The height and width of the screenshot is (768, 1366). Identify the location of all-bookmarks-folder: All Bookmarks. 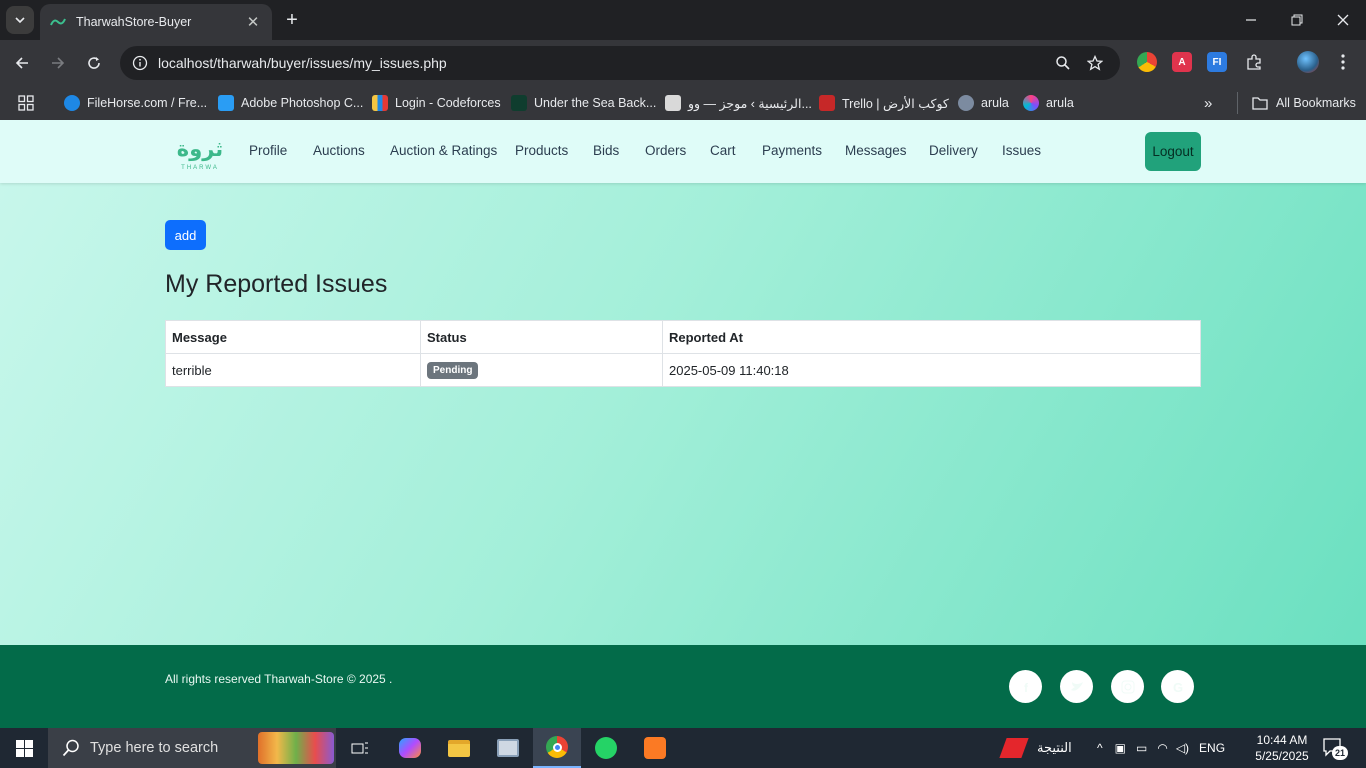
(1296, 103).